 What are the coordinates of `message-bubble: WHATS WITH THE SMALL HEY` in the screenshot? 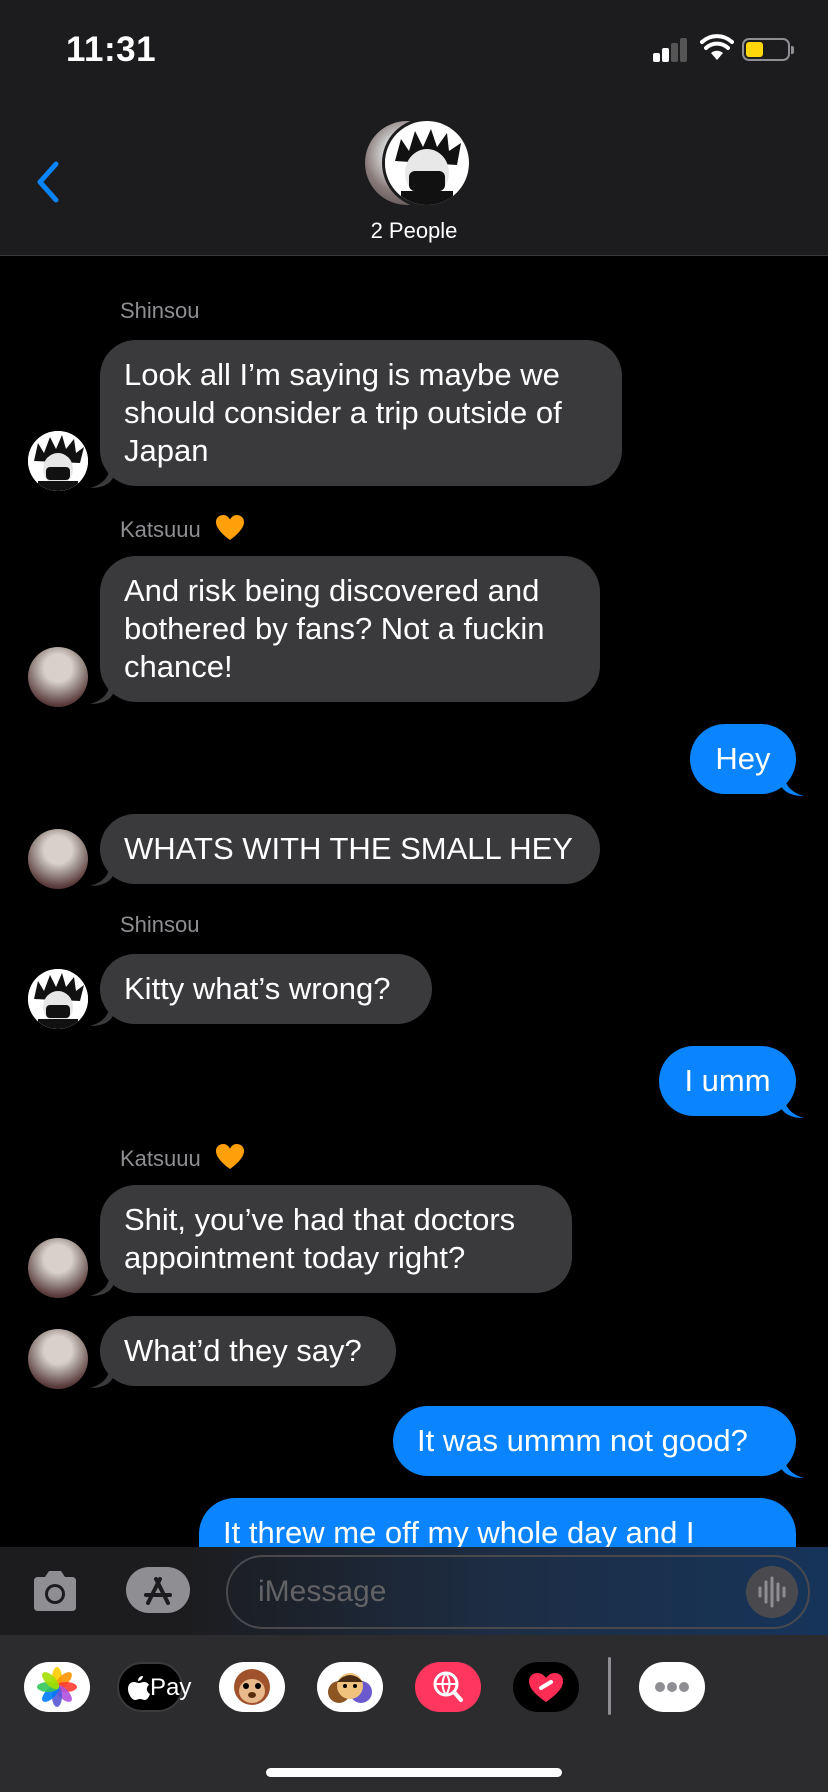 It's located at (350, 849).